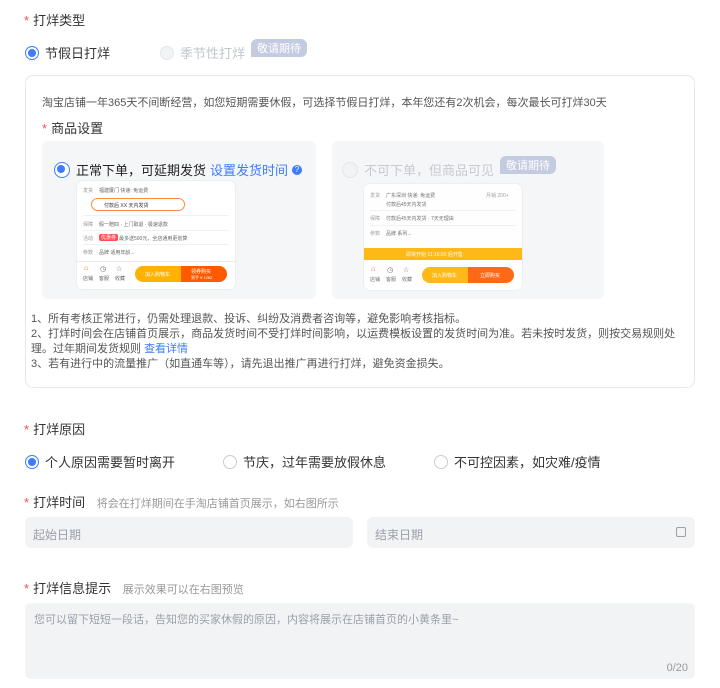 This screenshot has height=688, width=720. Describe the element at coordinates (78, 53) in the screenshot. I see `radio-holiday-label: 节假日打烊` at that location.